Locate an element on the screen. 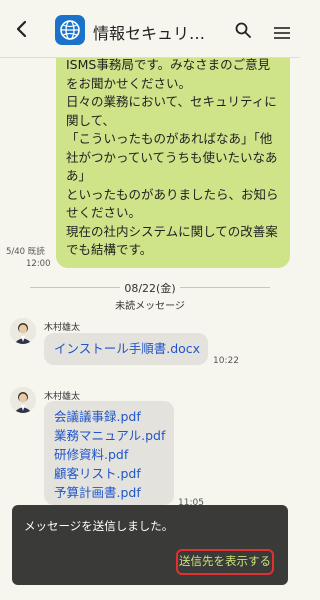  file-attachment-link: インストール手順書.docx is located at coordinates (127, 348).